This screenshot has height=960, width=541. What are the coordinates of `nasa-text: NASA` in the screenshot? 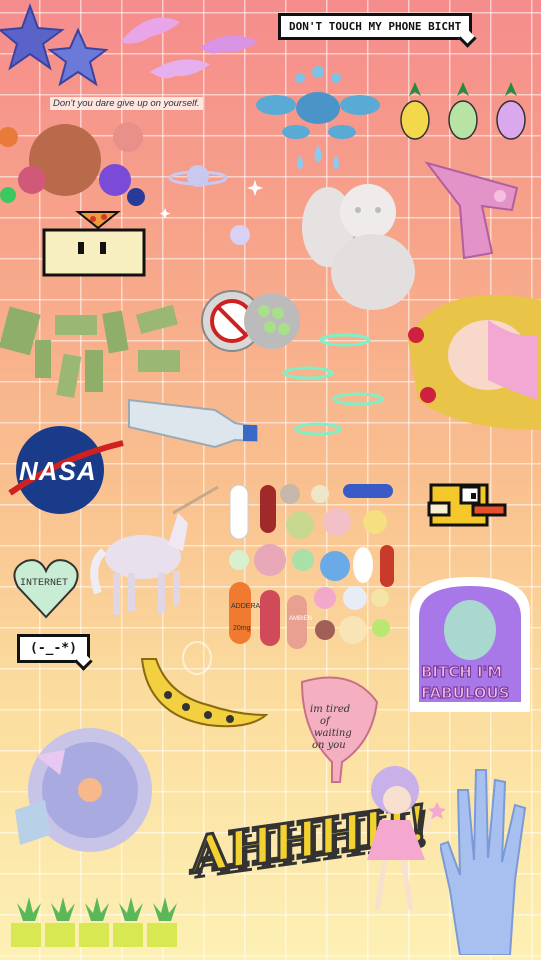 It's located at (58, 471).